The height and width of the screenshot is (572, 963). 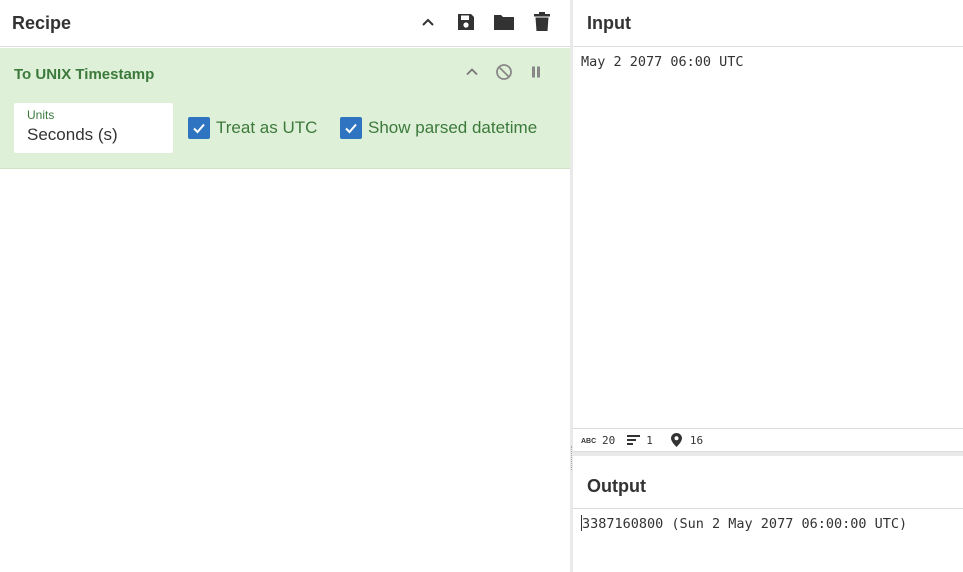 What do you see at coordinates (504, 22) in the screenshot?
I see `folder-icon` at bounding box center [504, 22].